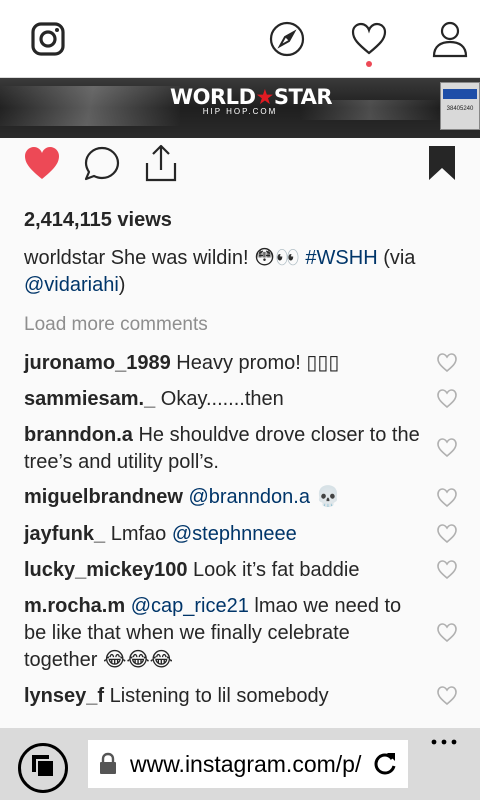  I want to click on comment-username: lucky_mickey100, so click(105, 570).